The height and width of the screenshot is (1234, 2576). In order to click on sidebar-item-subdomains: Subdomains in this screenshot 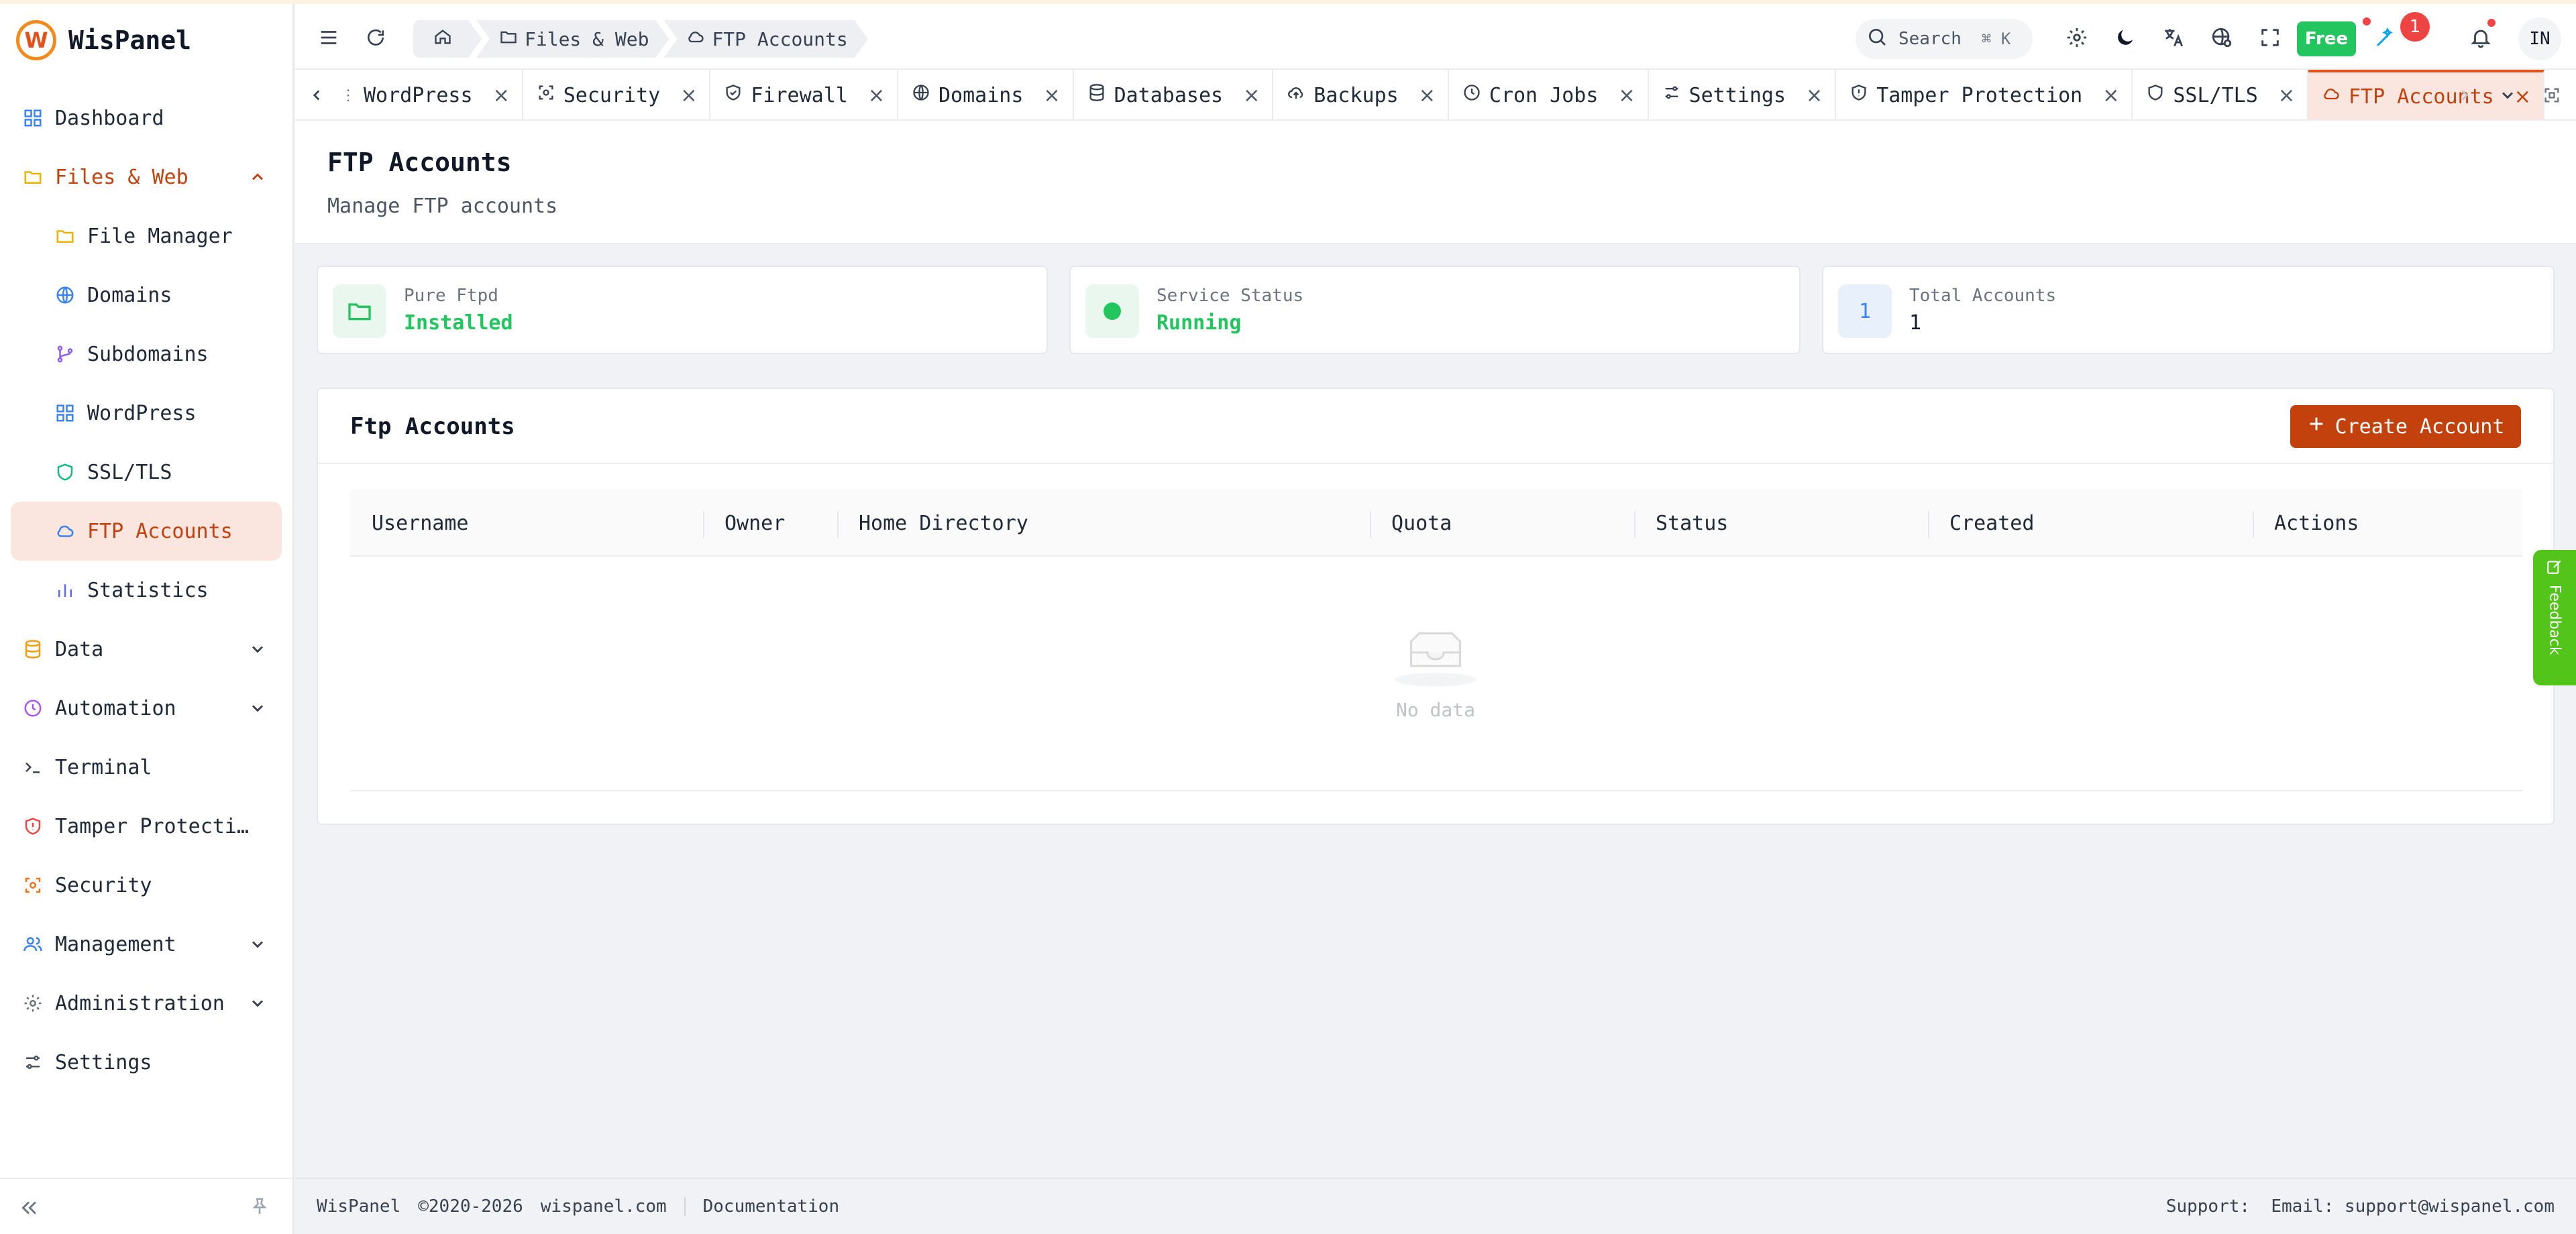, I will do `click(146, 354)`.